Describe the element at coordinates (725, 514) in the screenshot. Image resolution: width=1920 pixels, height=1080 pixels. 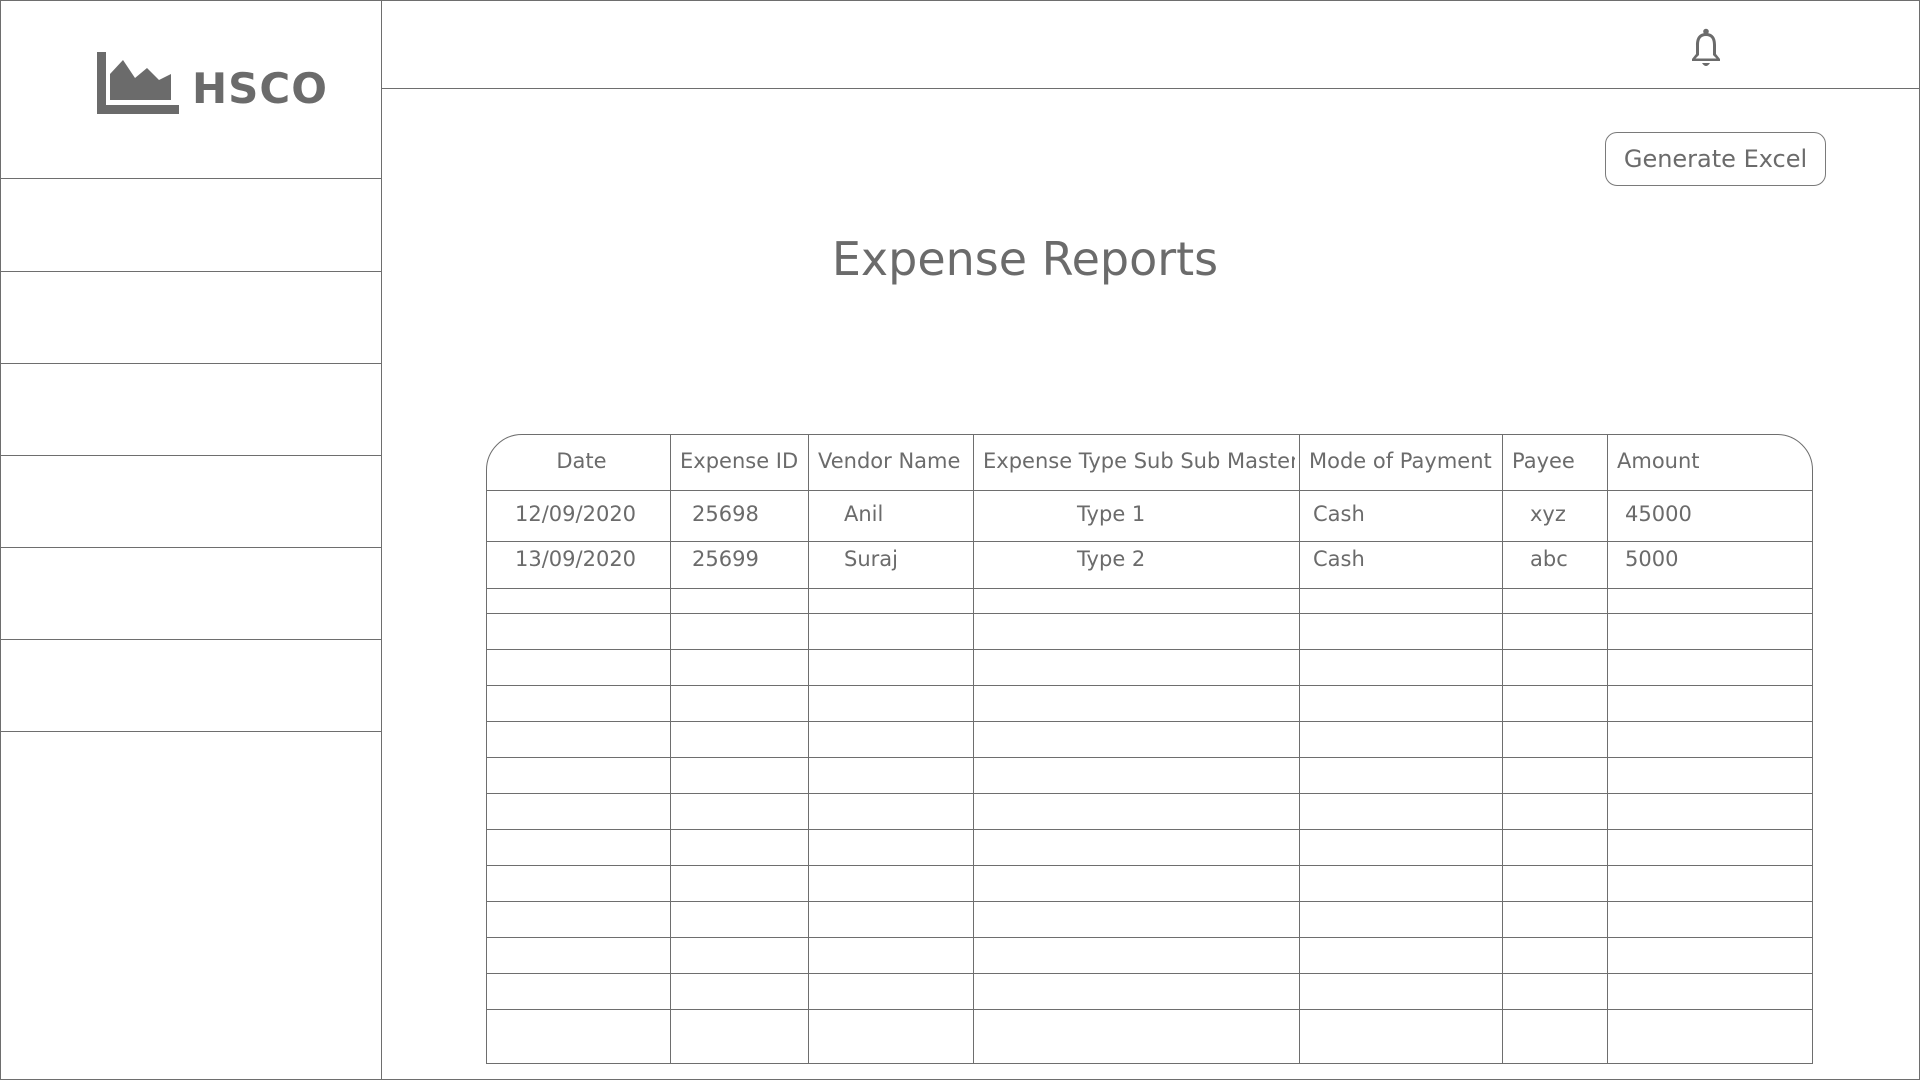
I see `table-cell: 25698` at that location.